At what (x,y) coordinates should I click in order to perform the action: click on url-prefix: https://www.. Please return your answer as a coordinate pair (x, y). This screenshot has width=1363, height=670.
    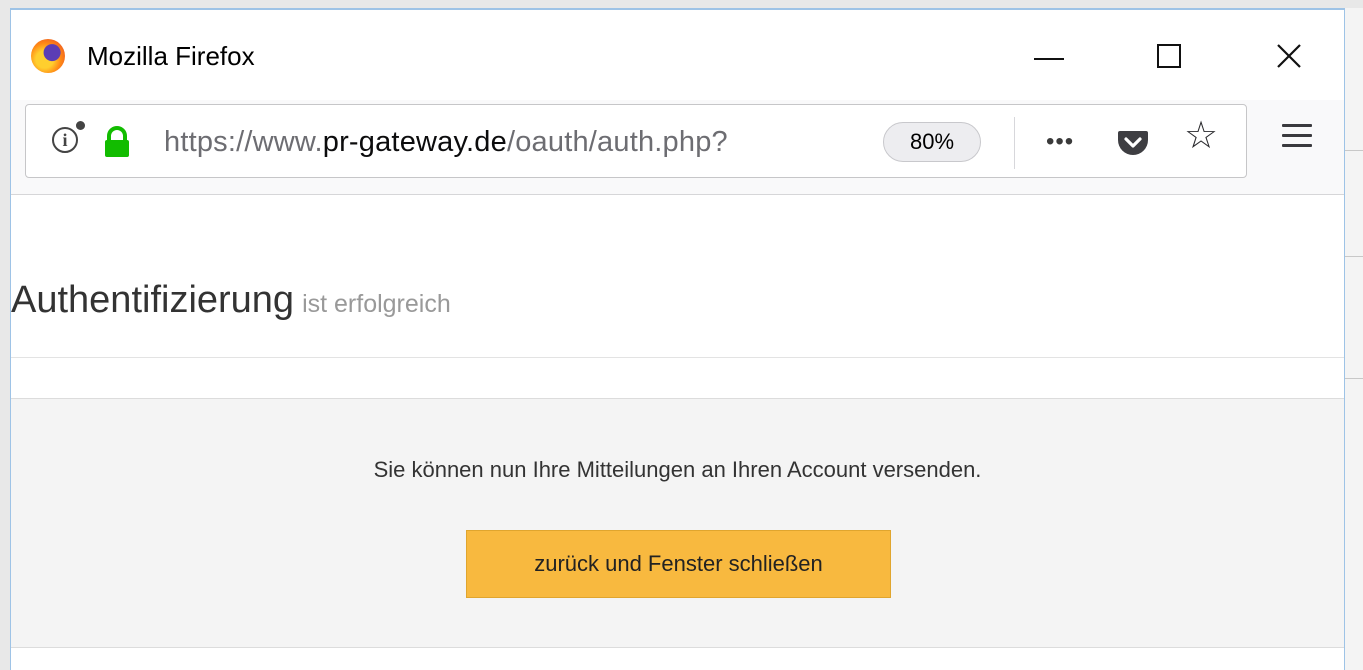
    Looking at the image, I should click on (243, 142).